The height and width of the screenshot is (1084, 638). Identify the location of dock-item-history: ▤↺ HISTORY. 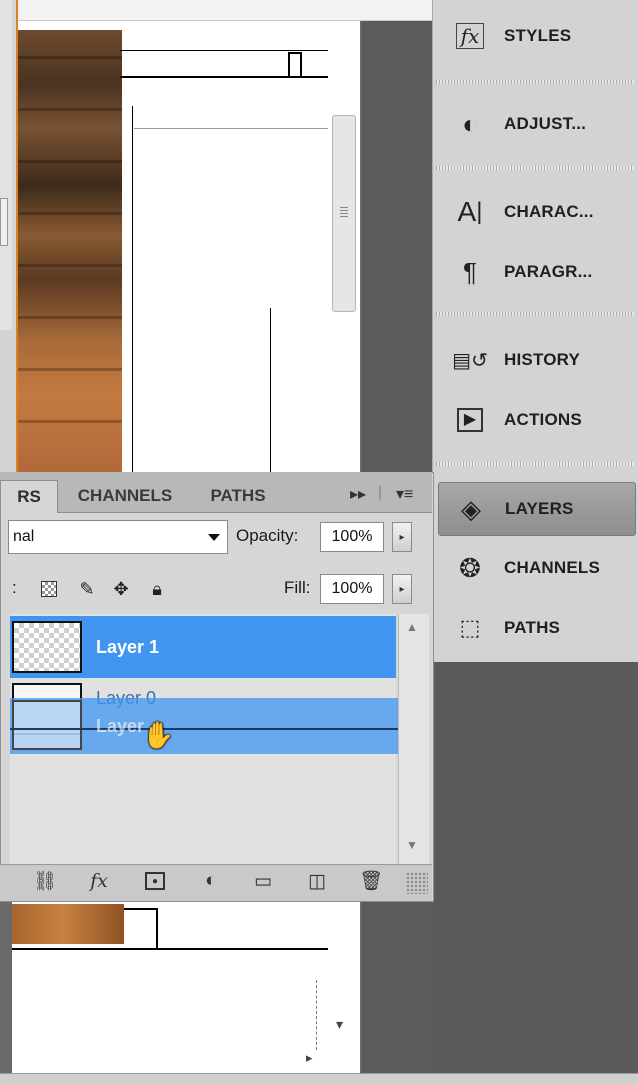
(536, 360).